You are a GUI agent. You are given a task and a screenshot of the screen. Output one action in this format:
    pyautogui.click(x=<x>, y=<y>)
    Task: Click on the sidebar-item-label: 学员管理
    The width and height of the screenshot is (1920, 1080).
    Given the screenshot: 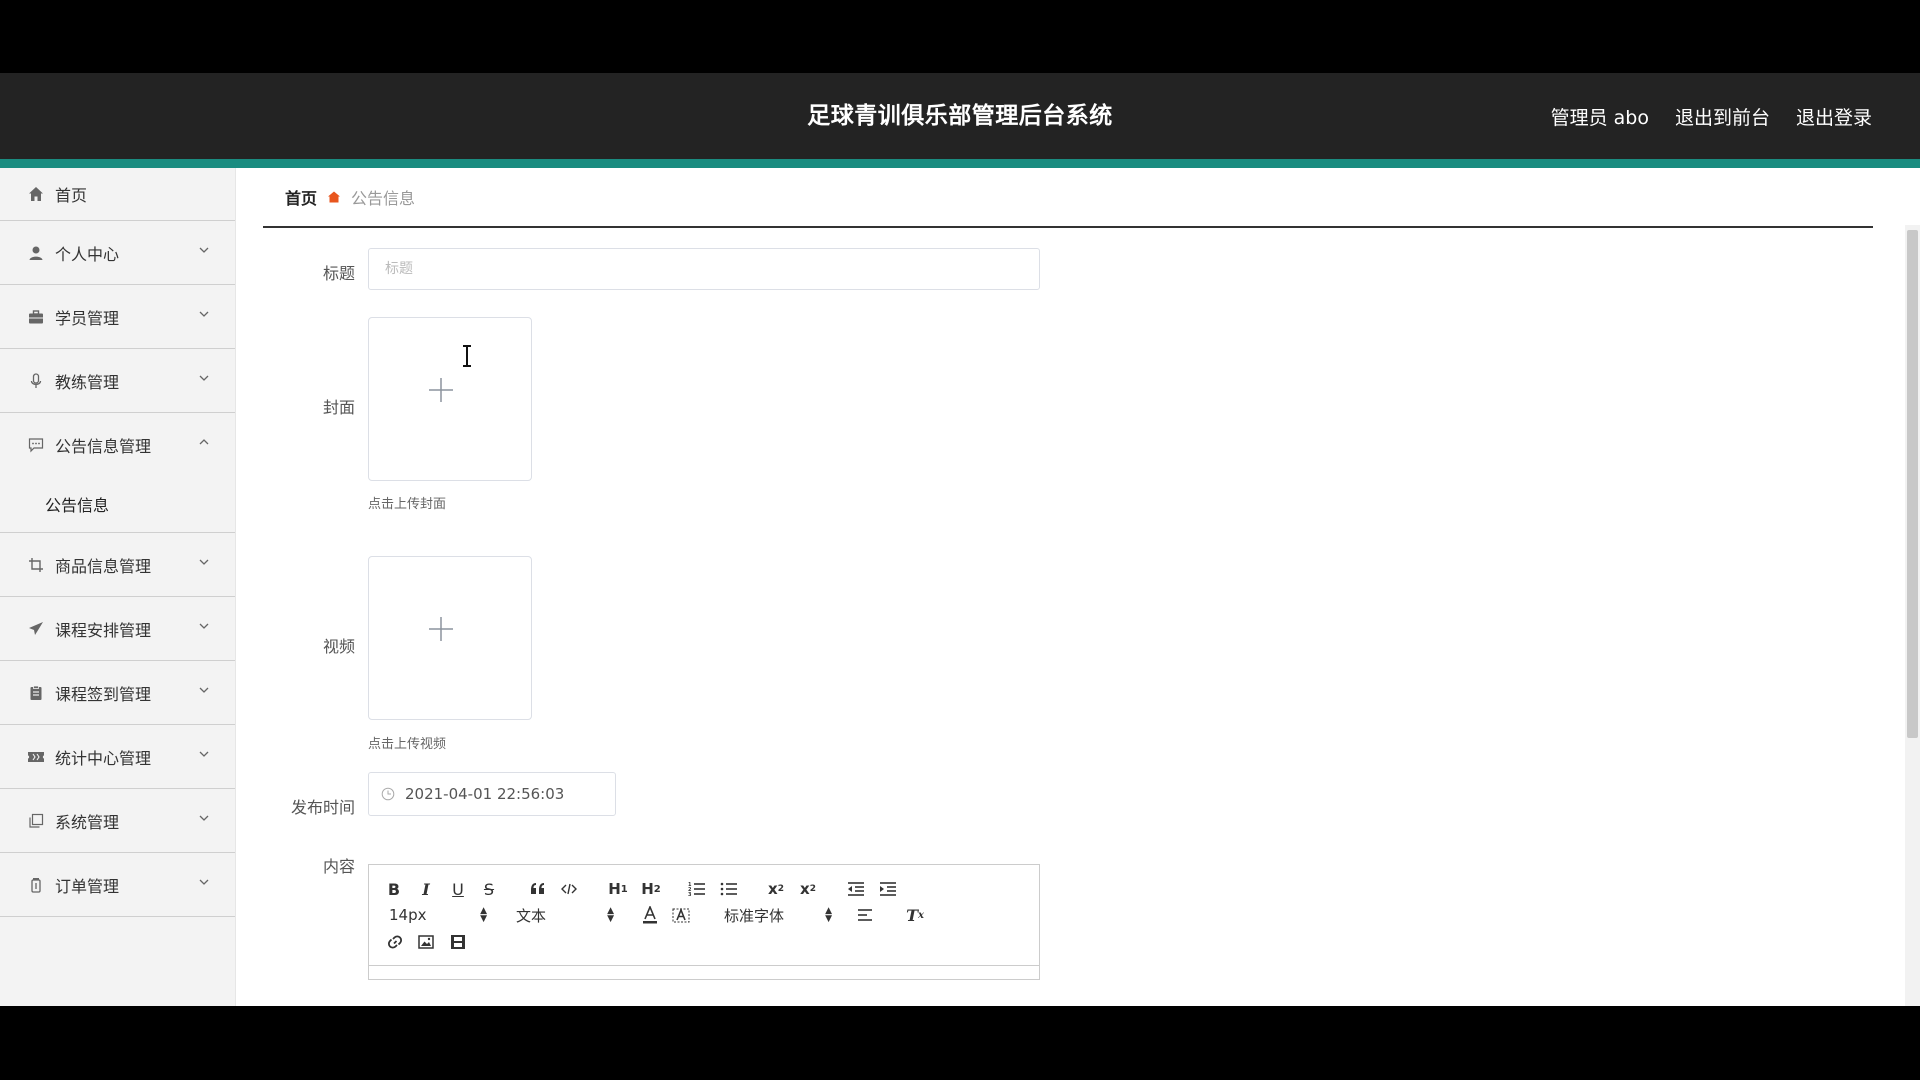 What is the action you would take?
    pyautogui.click(x=87, y=318)
    